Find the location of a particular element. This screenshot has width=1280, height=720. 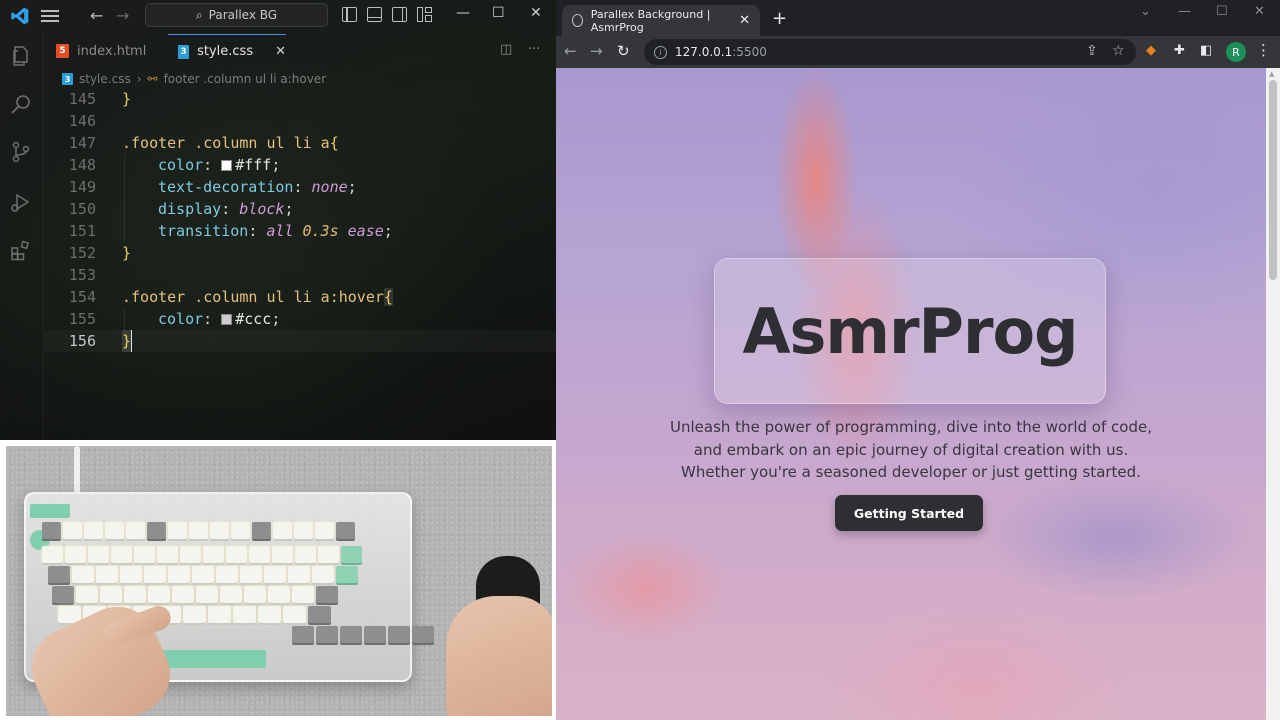

back-icon: ← is located at coordinates (570, 51).